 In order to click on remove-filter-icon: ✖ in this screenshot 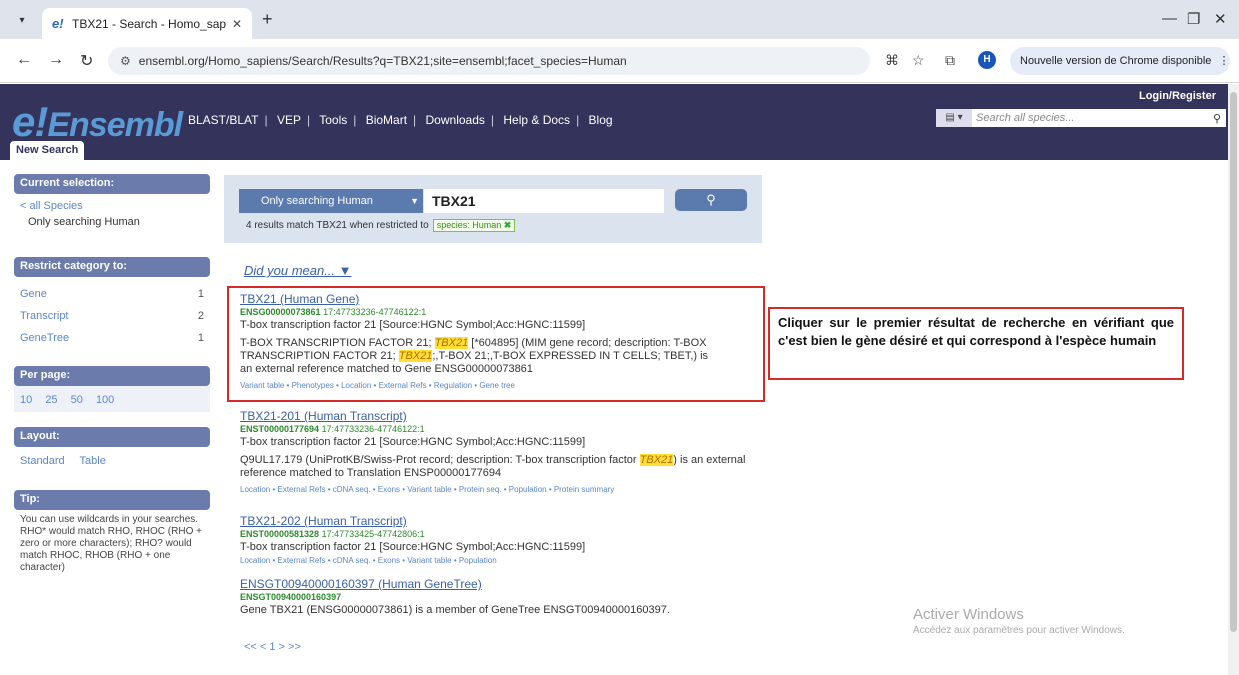, I will do `click(508, 225)`.